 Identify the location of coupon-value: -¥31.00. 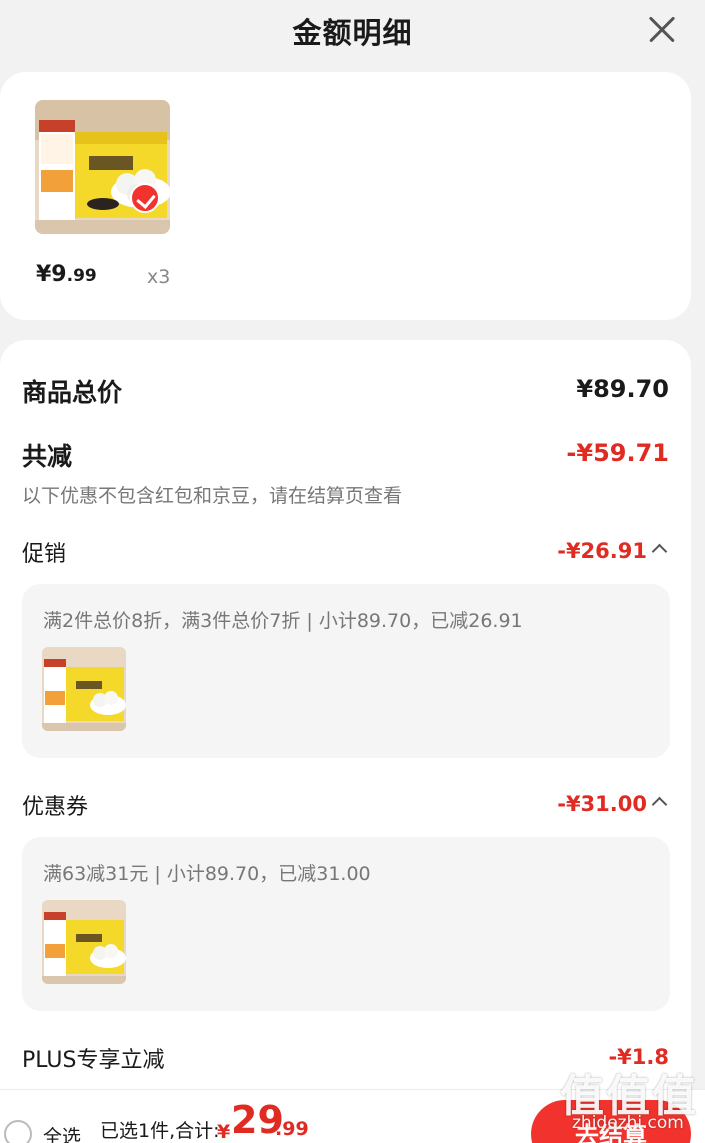
(602, 804).